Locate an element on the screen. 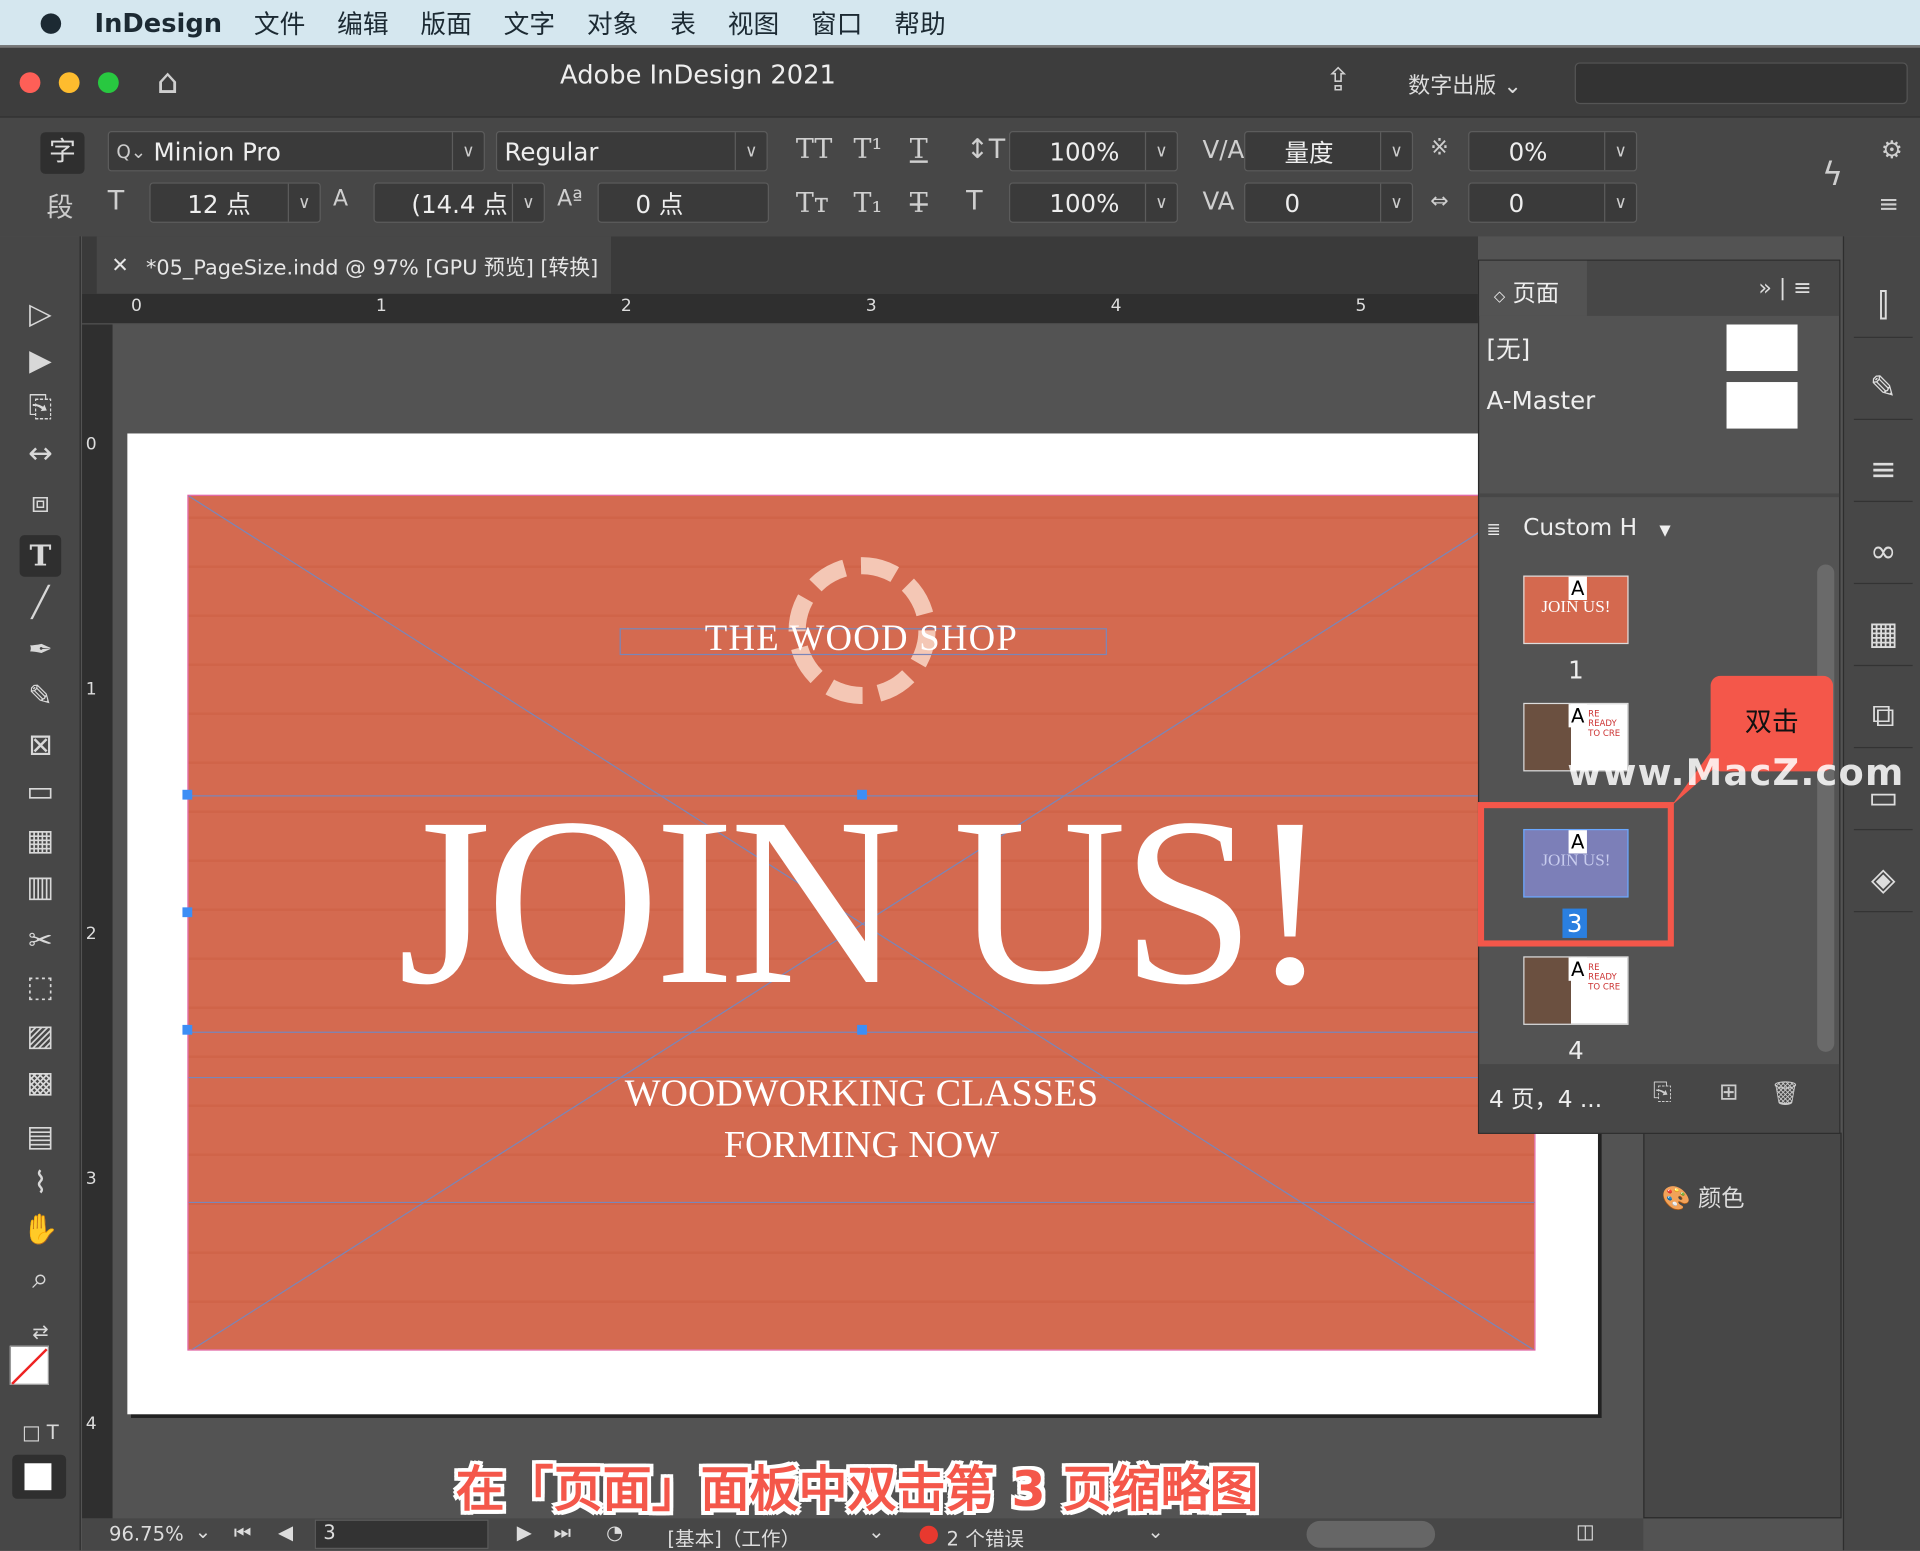 This screenshot has width=1920, height=1551. free-transform-tool-icon: ⬚ is located at coordinates (41, 987).